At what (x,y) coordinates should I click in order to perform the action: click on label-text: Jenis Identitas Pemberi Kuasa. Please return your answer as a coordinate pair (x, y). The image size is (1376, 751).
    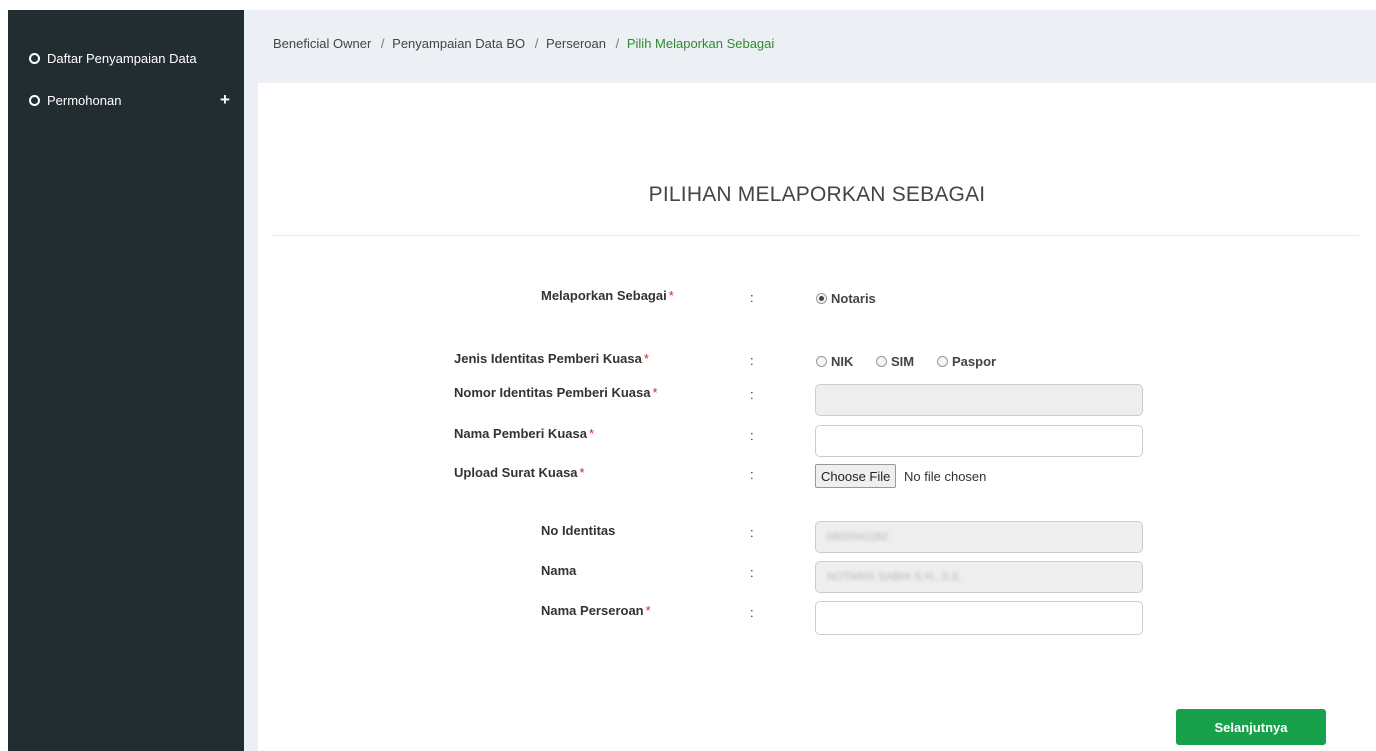
    Looking at the image, I should click on (548, 358).